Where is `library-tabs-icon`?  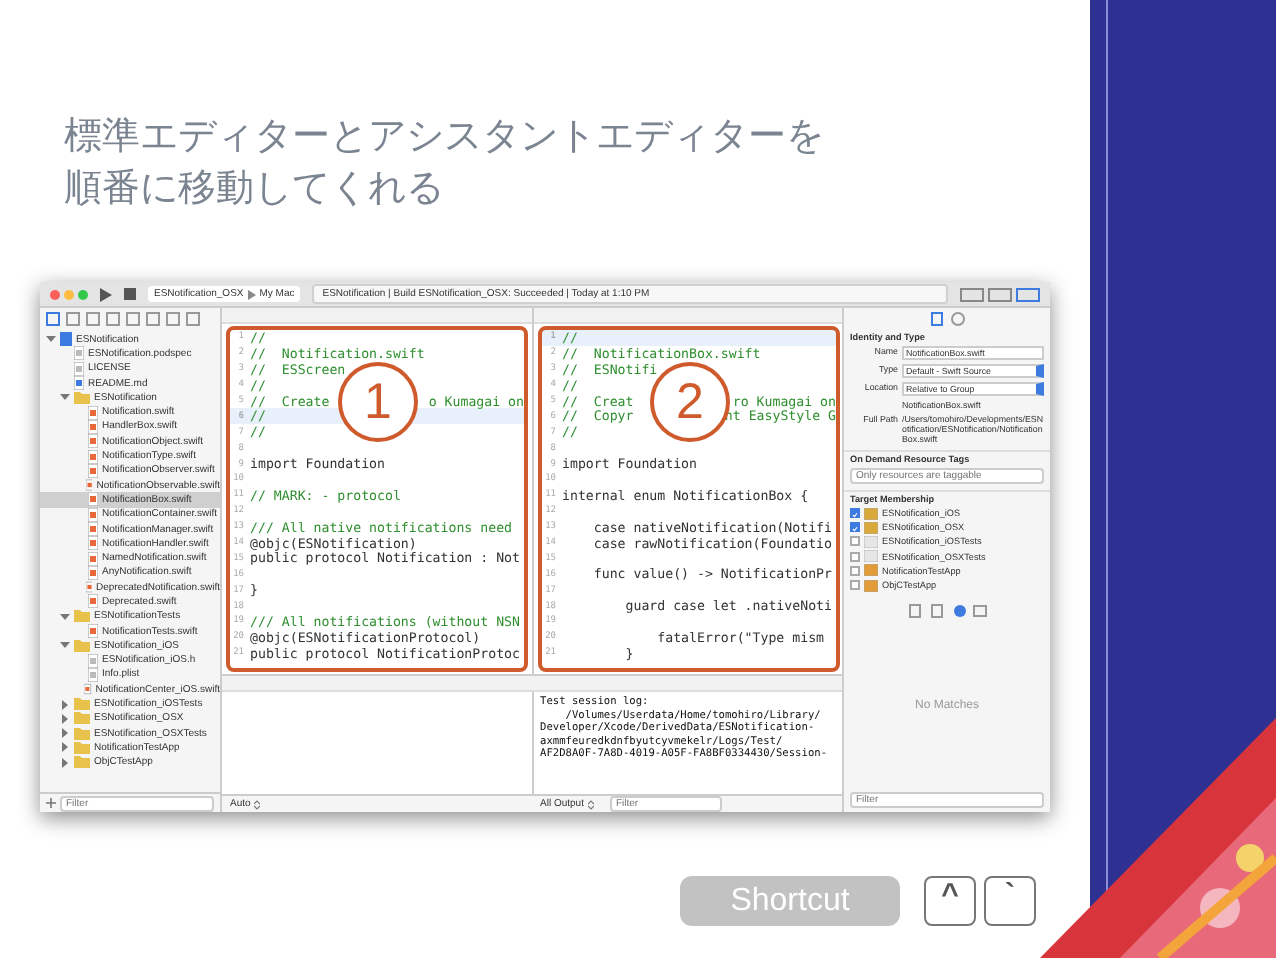 library-tabs-icon is located at coordinates (947, 609).